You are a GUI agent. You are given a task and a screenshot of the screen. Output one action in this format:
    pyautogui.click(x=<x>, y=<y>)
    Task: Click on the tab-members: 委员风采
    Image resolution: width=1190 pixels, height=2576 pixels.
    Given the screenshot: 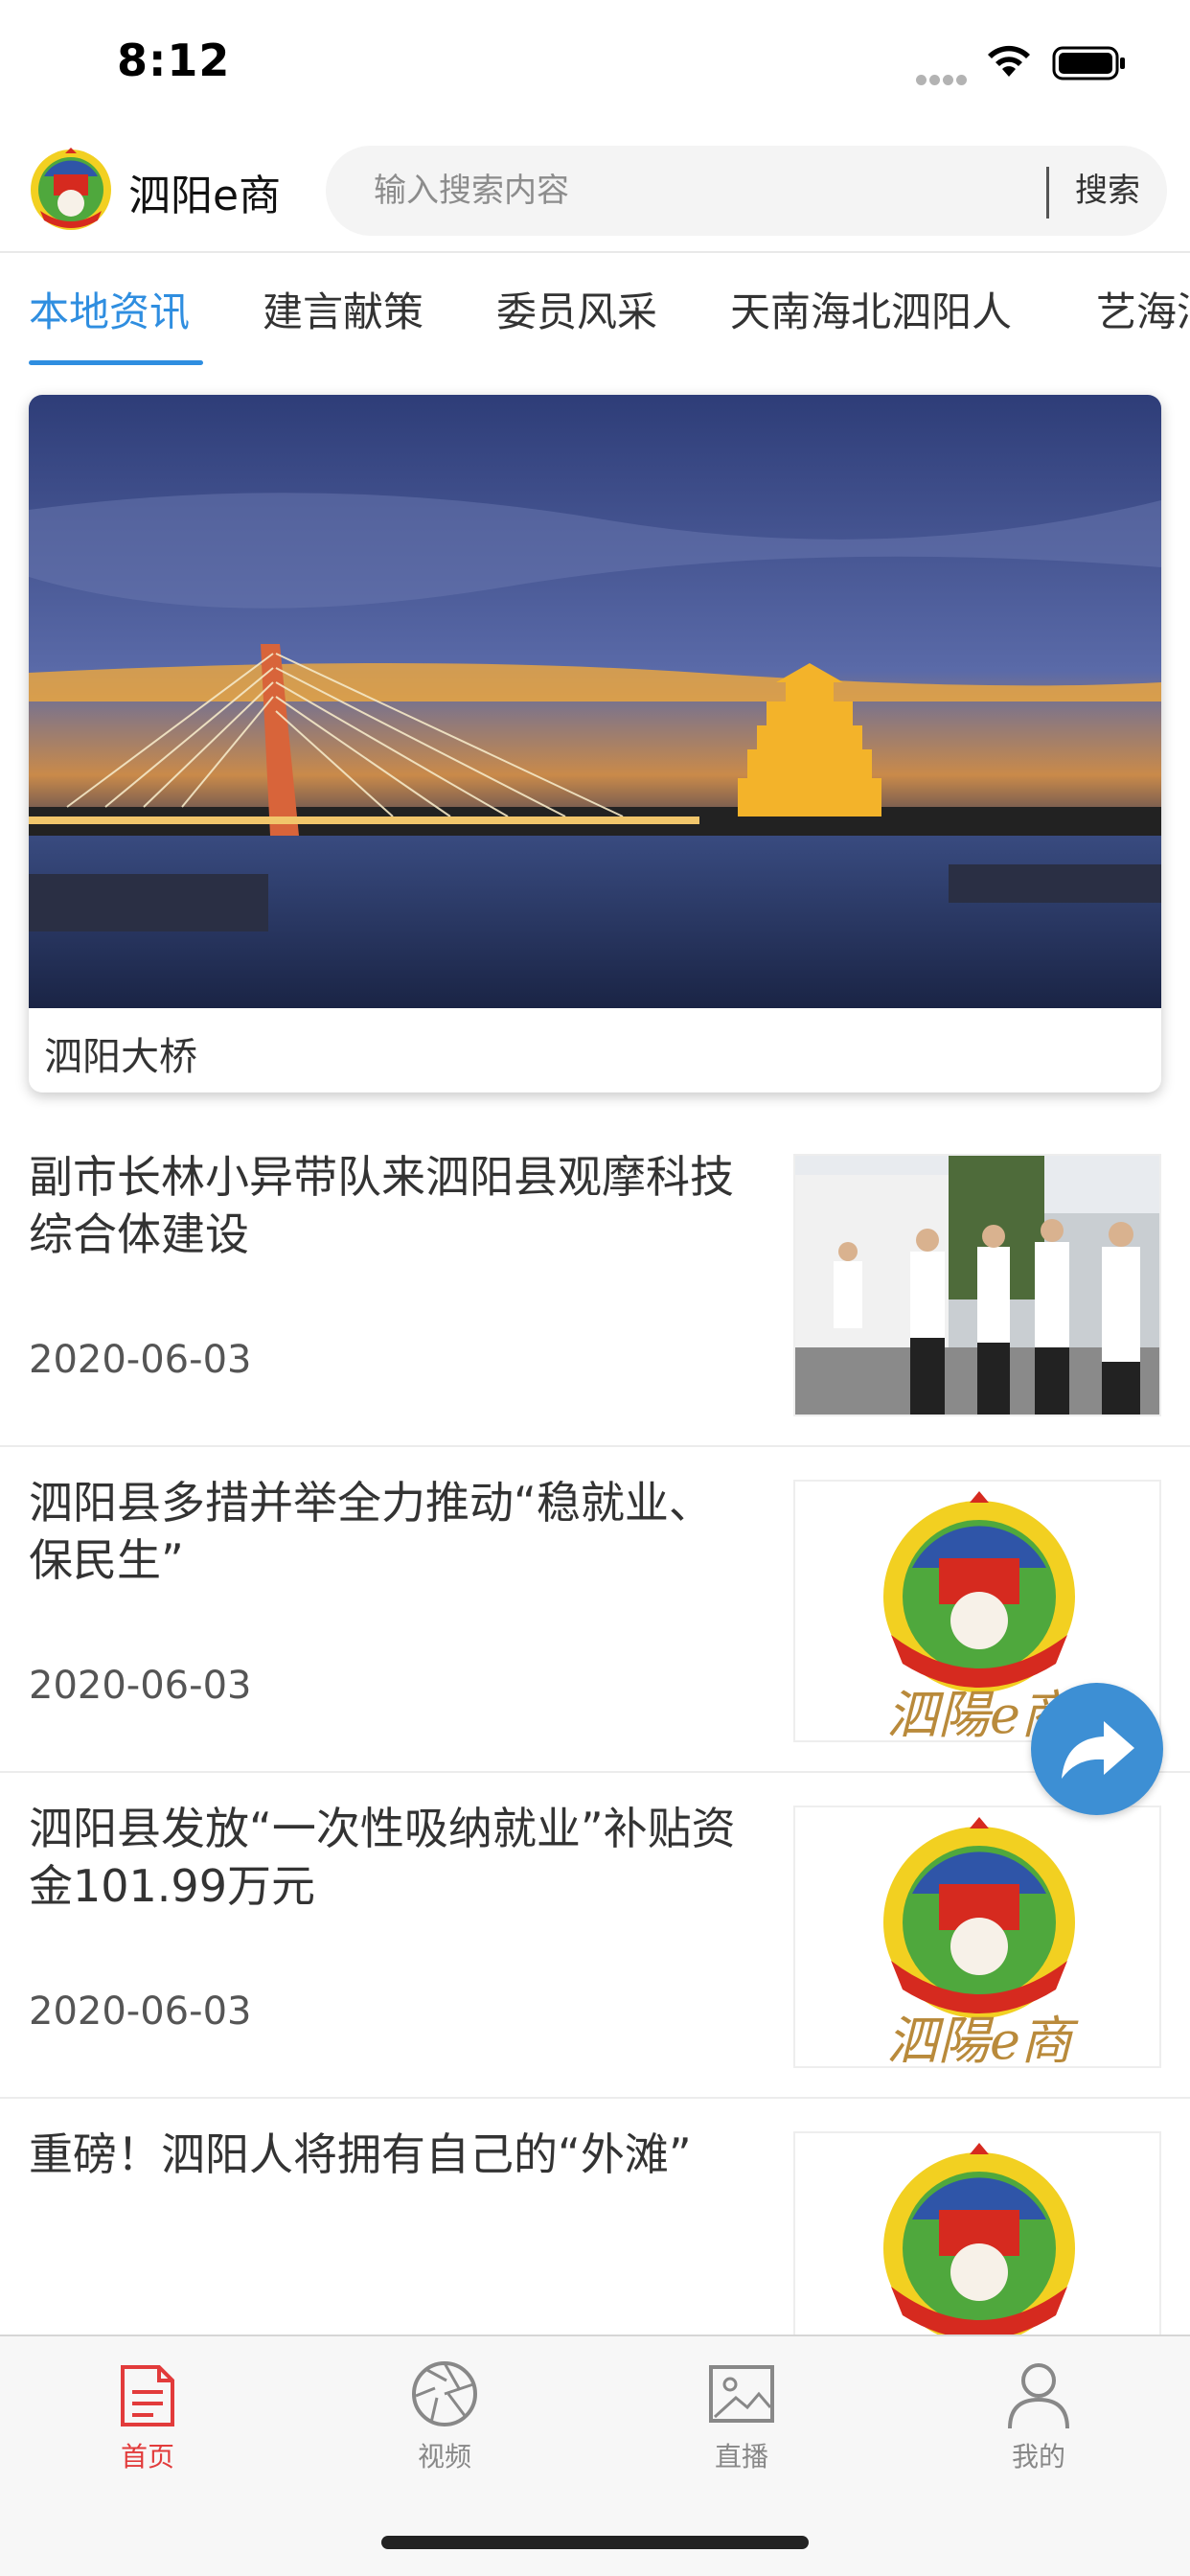 What is the action you would take?
    pyautogui.click(x=576, y=309)
    